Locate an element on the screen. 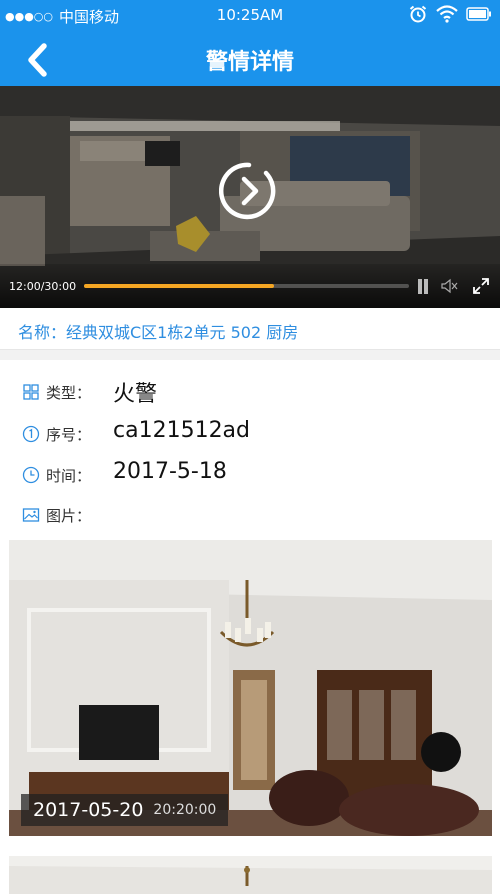  photo-time: 20:20:00 is located at coordinates (185, 810).